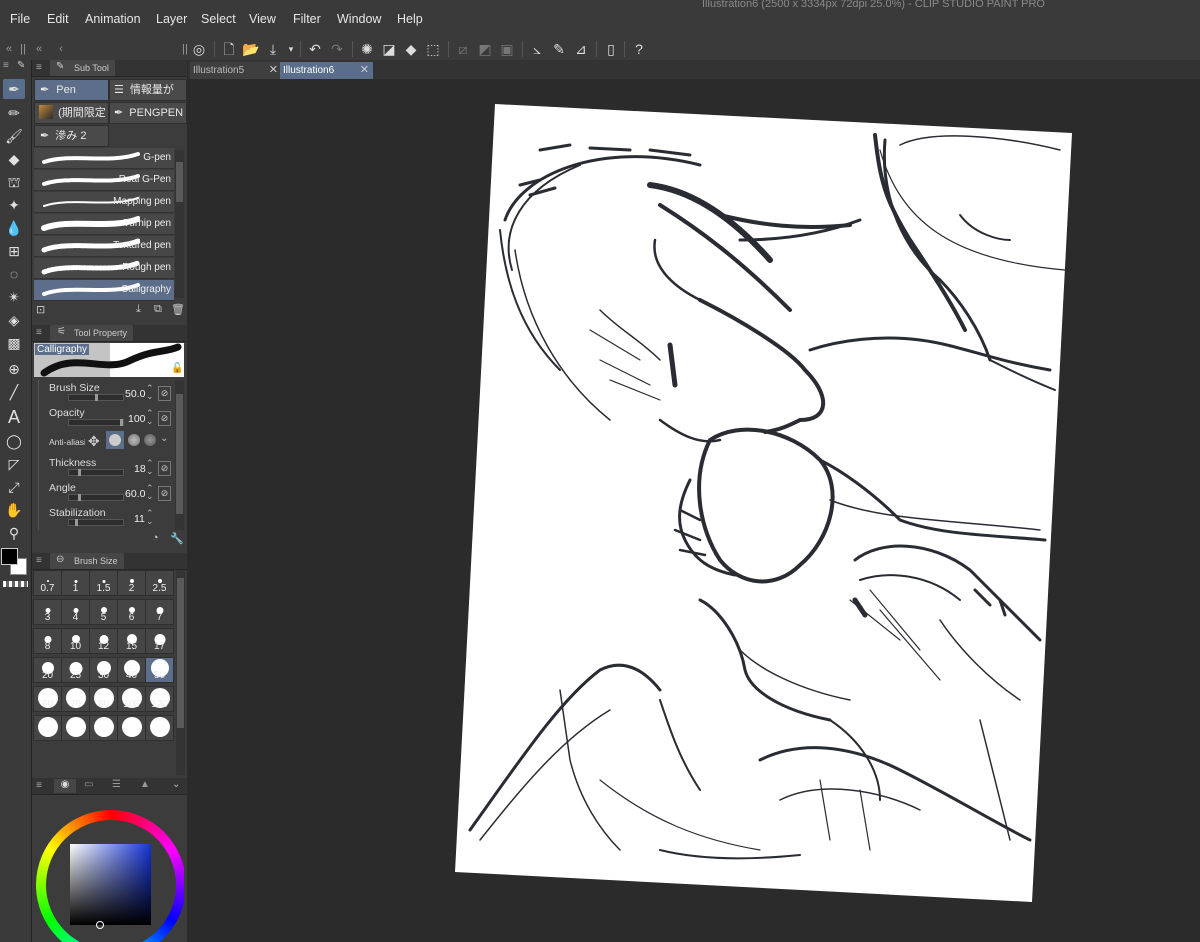  Describe the element at coordinates (315, 49) in the screenshot. I see `undo-icon: ↶` at that location.